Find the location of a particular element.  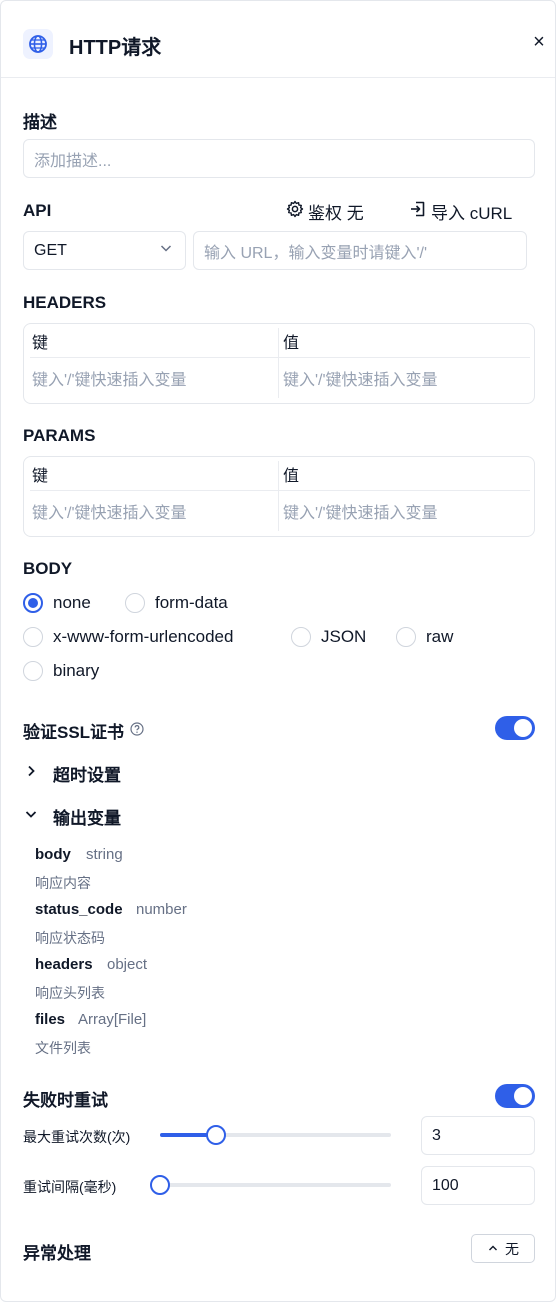

params-label: PARAMS is located at coordinates (59, 435).